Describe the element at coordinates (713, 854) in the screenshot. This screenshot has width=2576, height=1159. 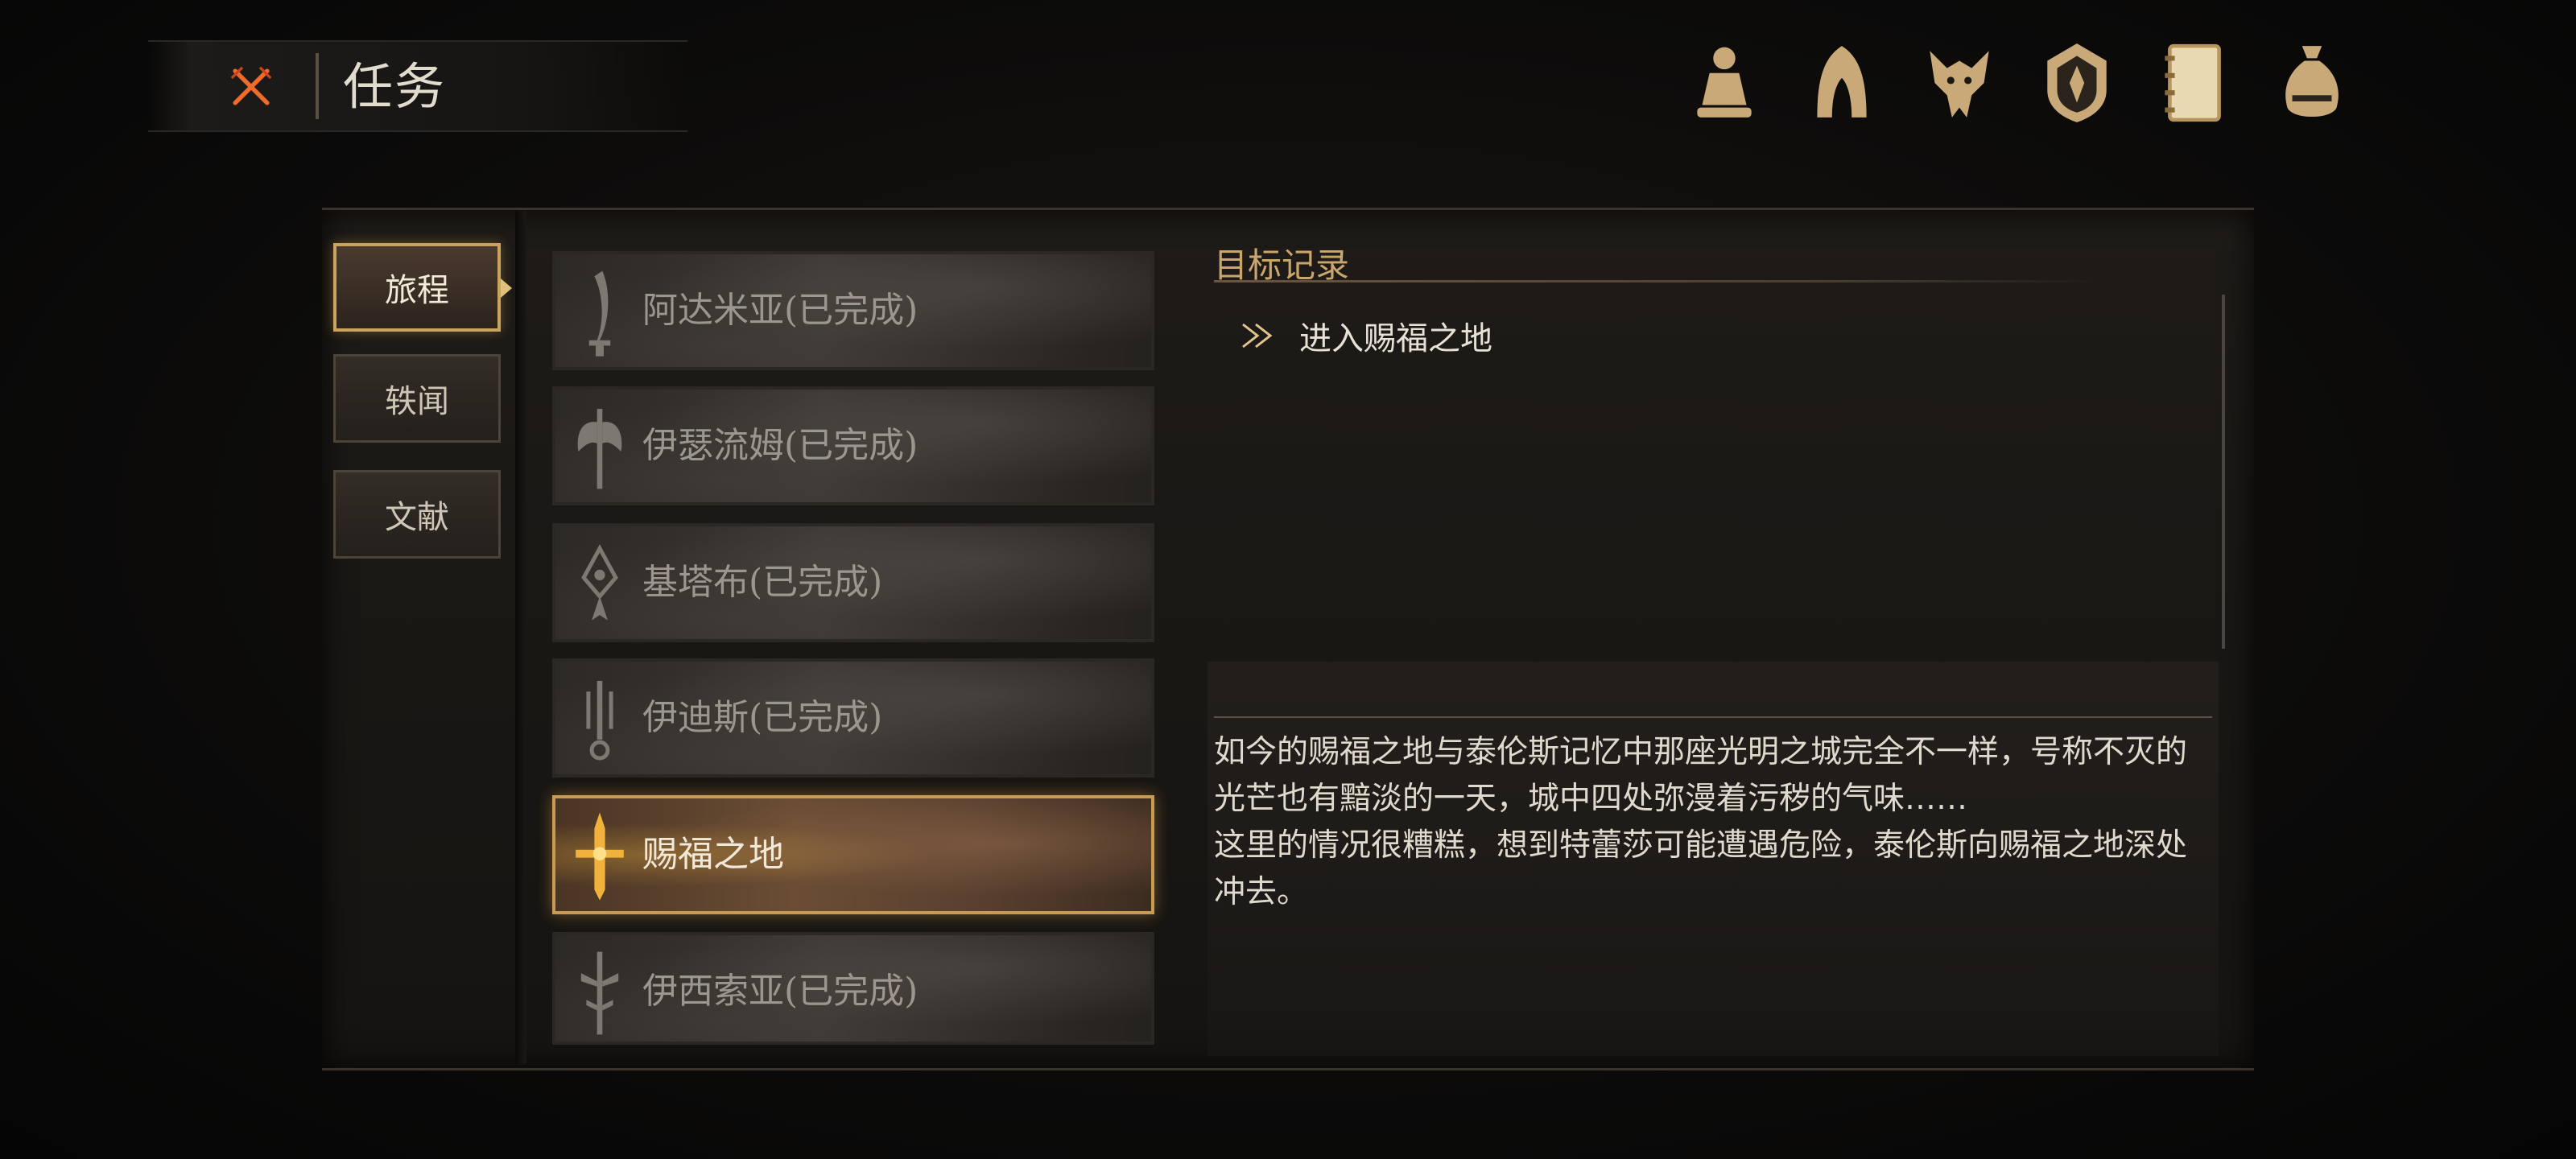
I see `quest-label: 赐福之地` at that location.